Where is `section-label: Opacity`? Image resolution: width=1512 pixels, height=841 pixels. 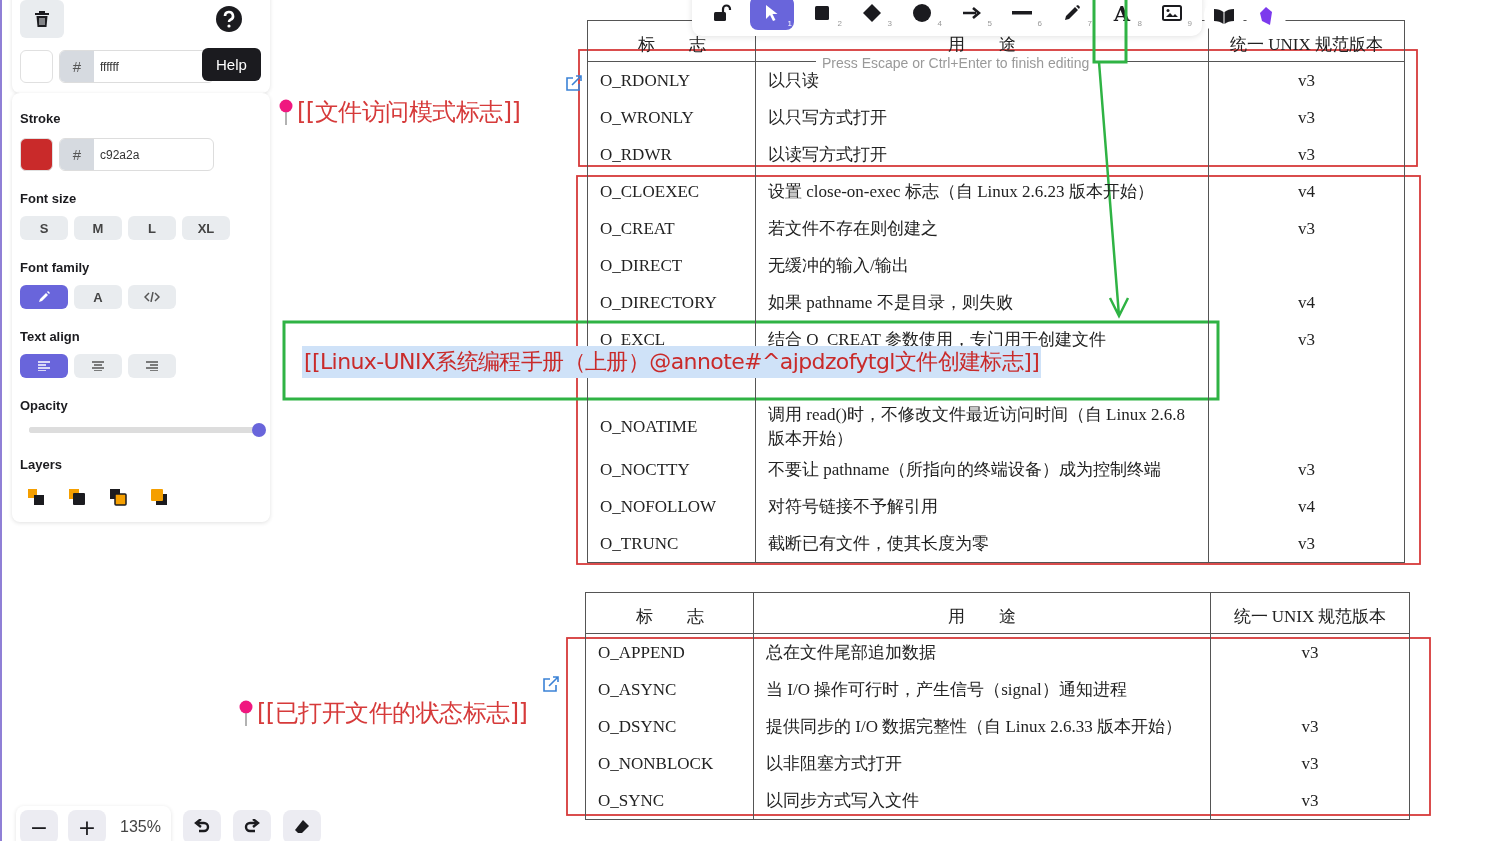 section-label: Opacity is located at coordinates (44, 405).